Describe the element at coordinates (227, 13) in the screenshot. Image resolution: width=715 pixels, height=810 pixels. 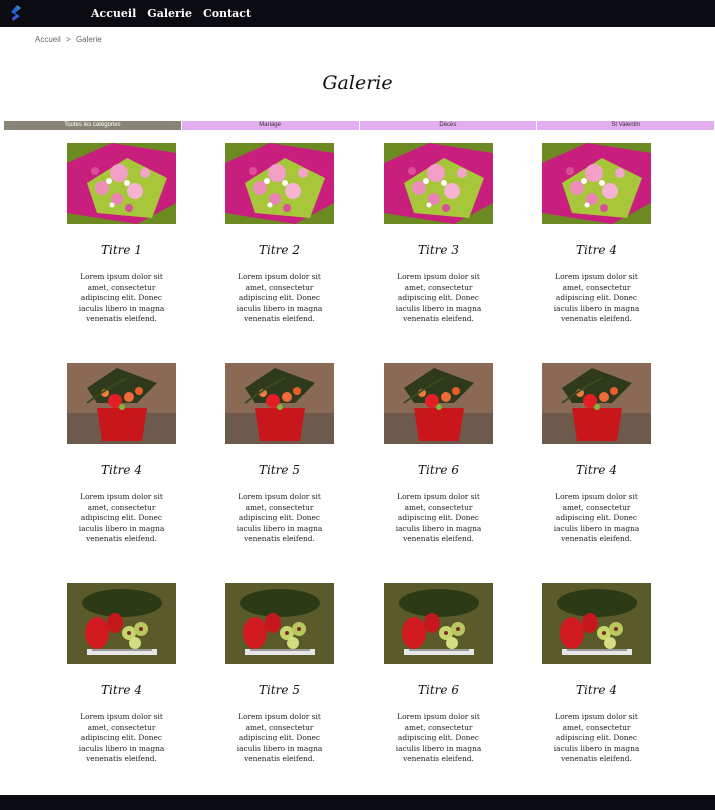
I see `nav-link-contact: Contact` at that location.